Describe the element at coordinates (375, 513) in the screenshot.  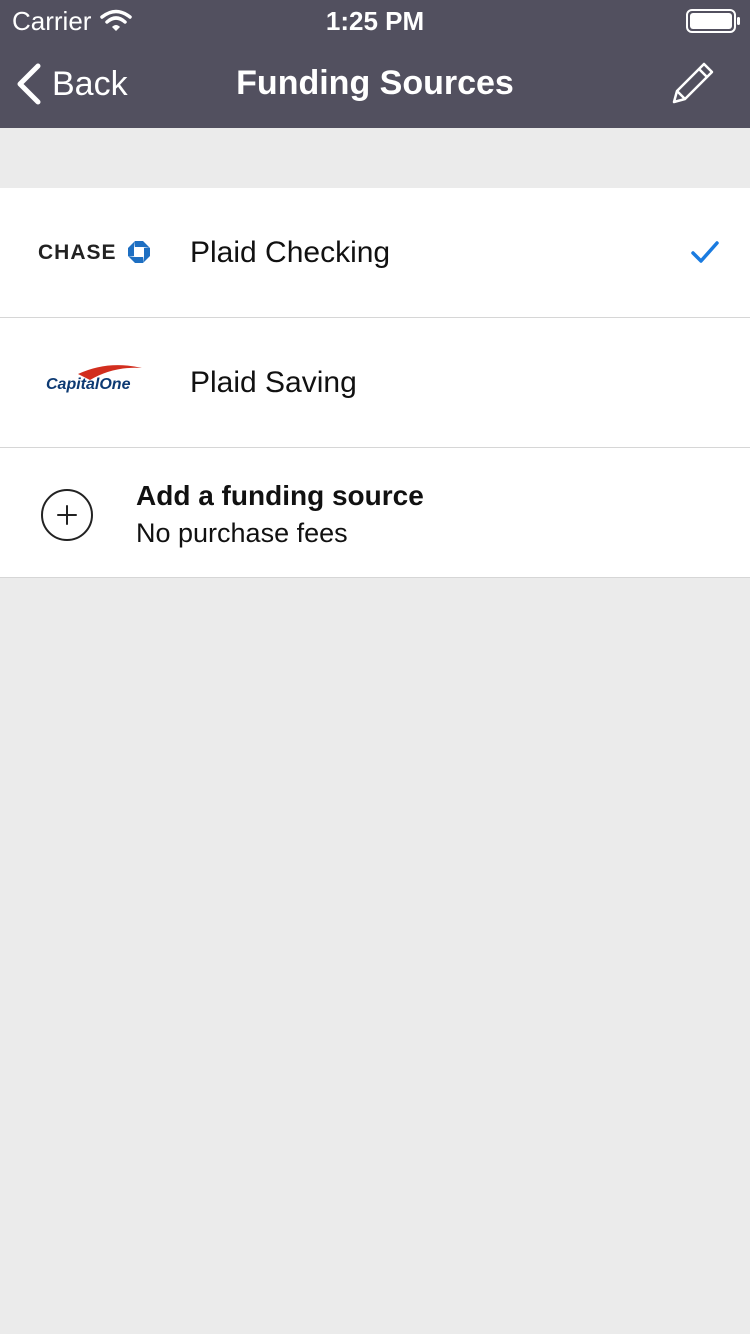
I see `add-funding-source-button: Add a funding source No purchase fees` at that location.